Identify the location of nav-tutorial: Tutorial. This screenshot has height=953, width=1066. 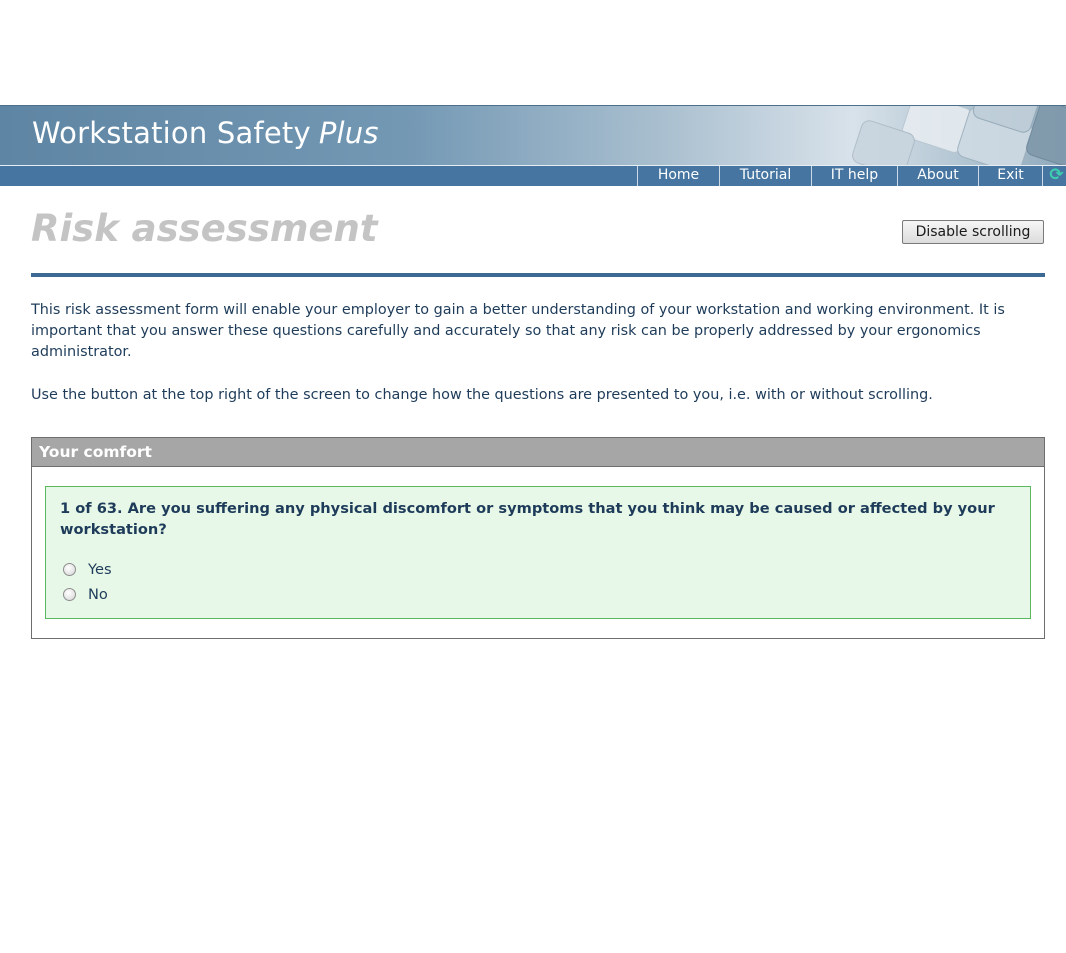
(765, 176).